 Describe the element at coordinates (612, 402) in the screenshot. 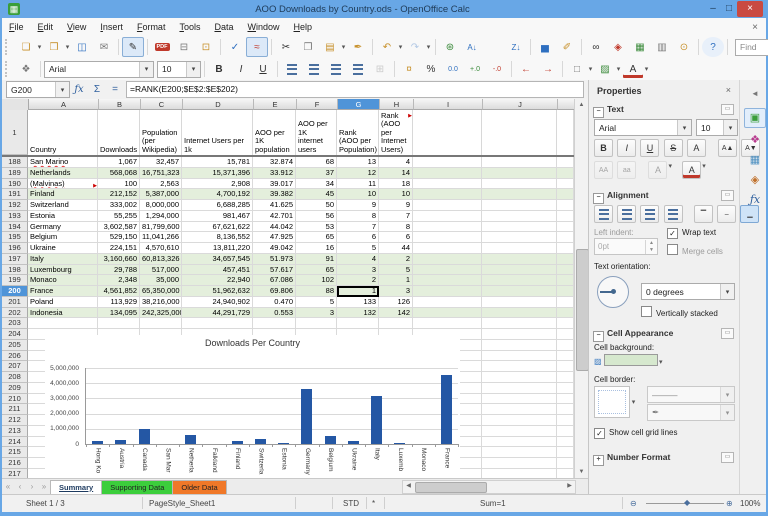

I see `cell-border-picker` at that location.